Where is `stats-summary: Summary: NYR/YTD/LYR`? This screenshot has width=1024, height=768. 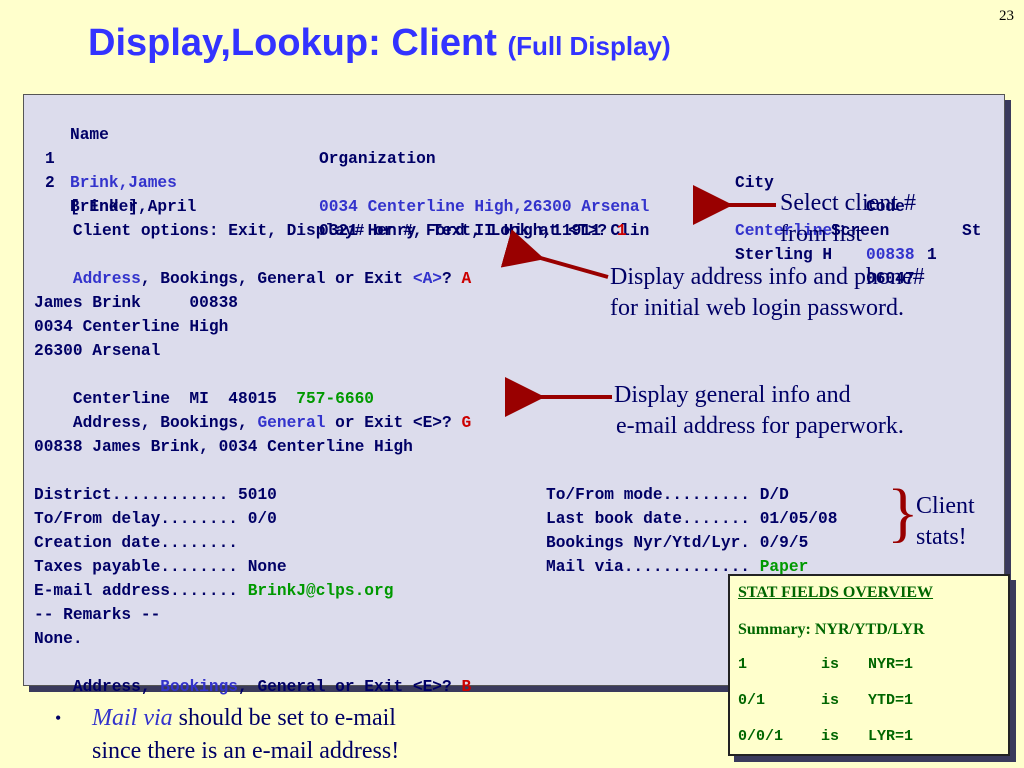 stats-summary: Summary: NYR/YTD/LYR is located at coordinates (831, 629).